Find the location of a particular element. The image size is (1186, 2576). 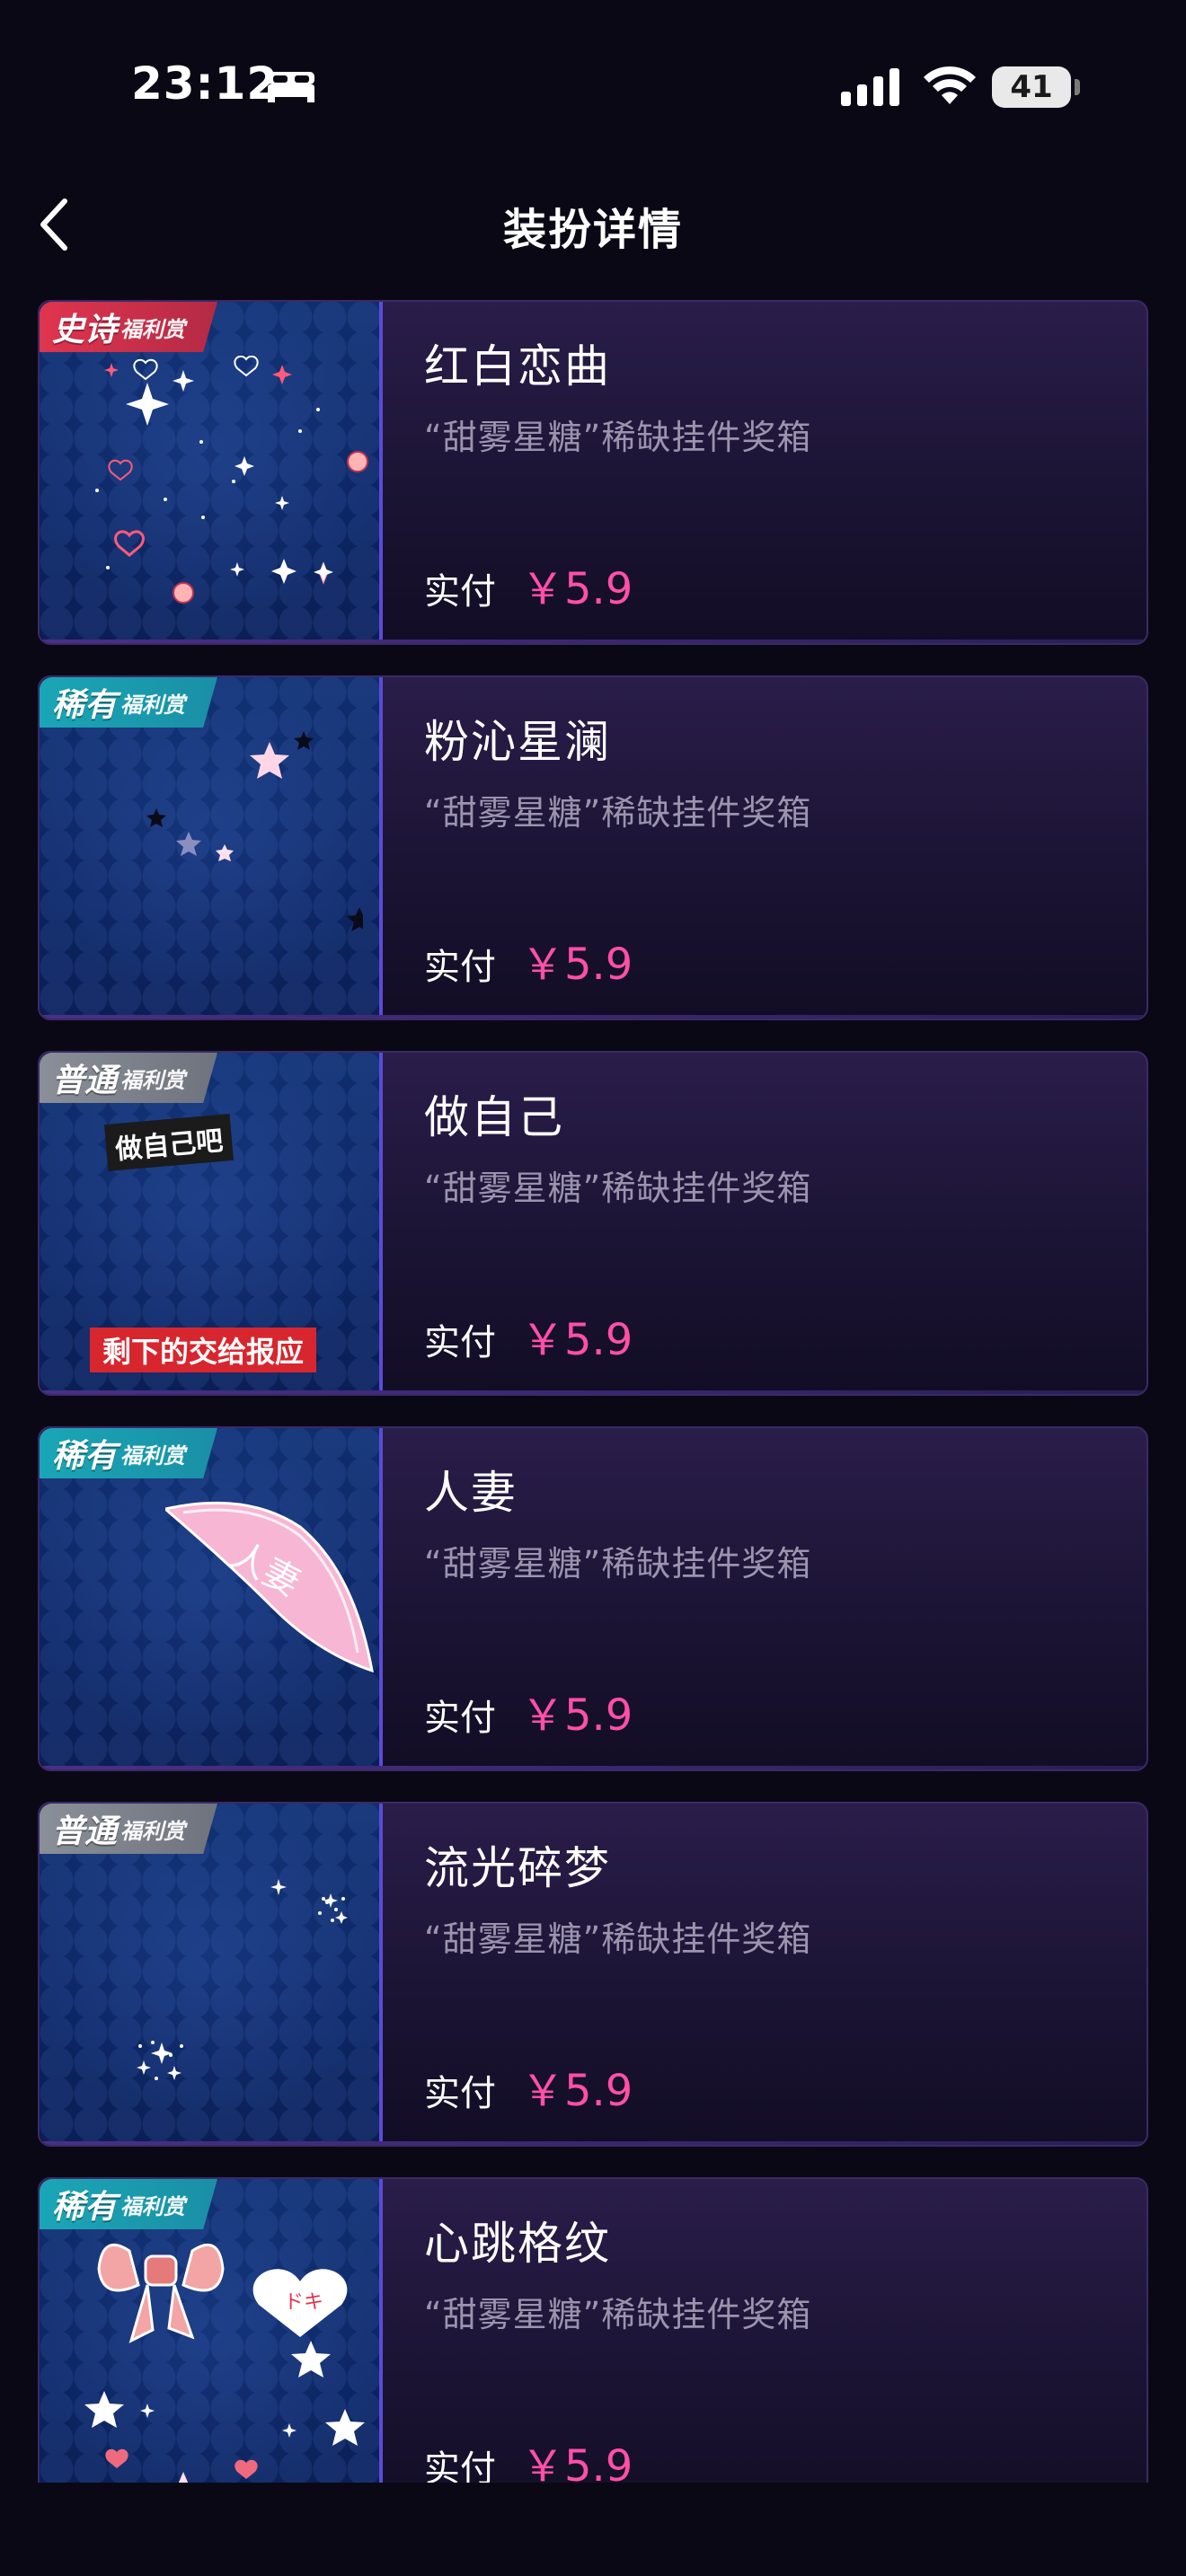

item-info: 做自己 “甜雾星糖”稀缺挂件奖箱 实付 ￥5.9 is located at coordinates (776, 1223).